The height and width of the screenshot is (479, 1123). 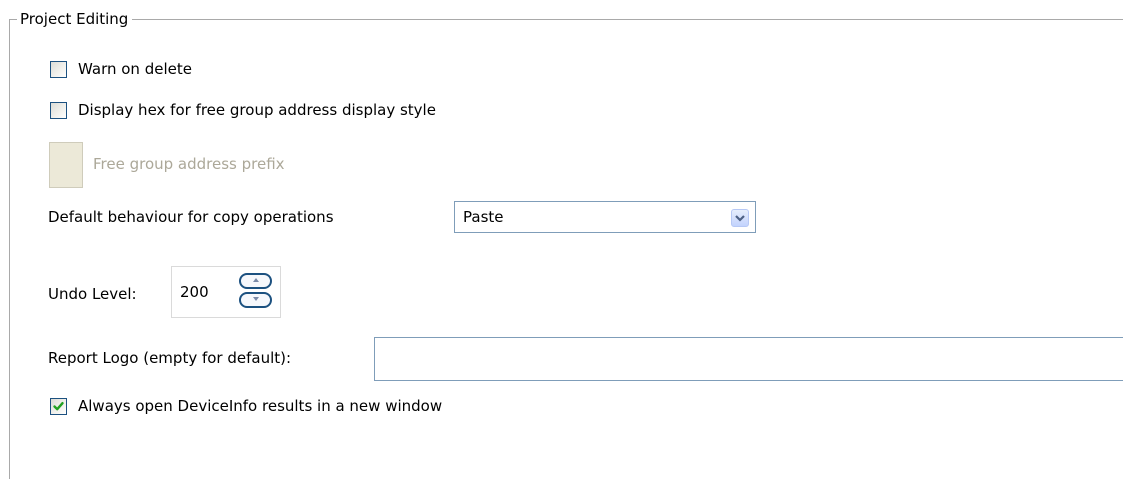 I want to click on report-logo-row: Report Logo (empty for default):, so click(x=169, y=358).